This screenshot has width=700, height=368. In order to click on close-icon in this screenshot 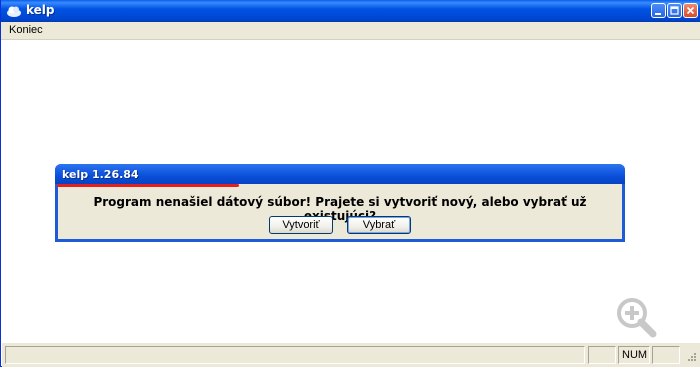, I will do `click(690, 10)`.